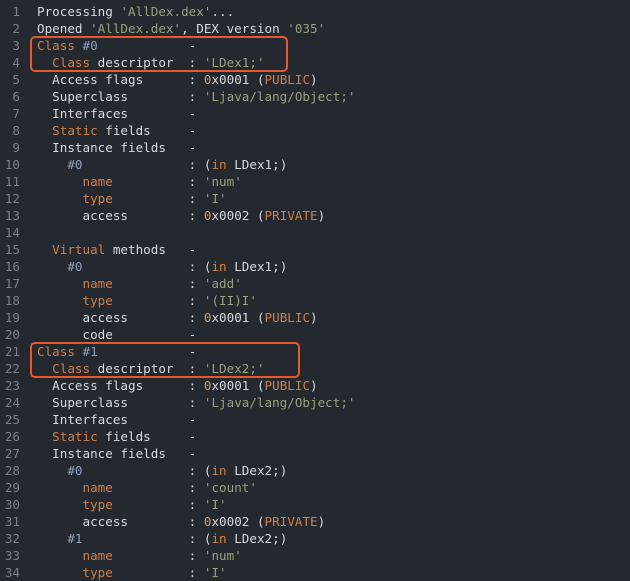 This screenshot has width=630, height=581. I want to click on line-number: 23, so click(12, 385).